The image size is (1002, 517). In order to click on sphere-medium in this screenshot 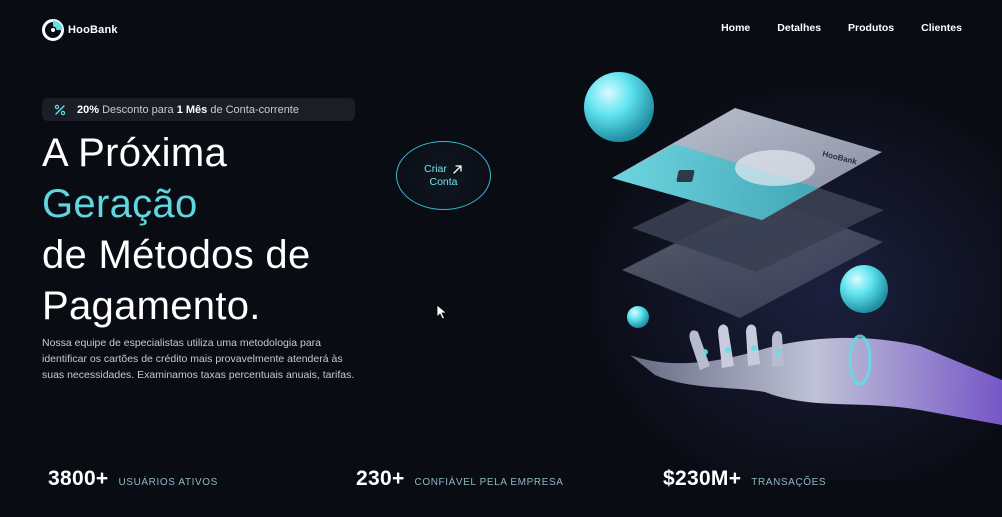, I will do `click(864, 289)`.